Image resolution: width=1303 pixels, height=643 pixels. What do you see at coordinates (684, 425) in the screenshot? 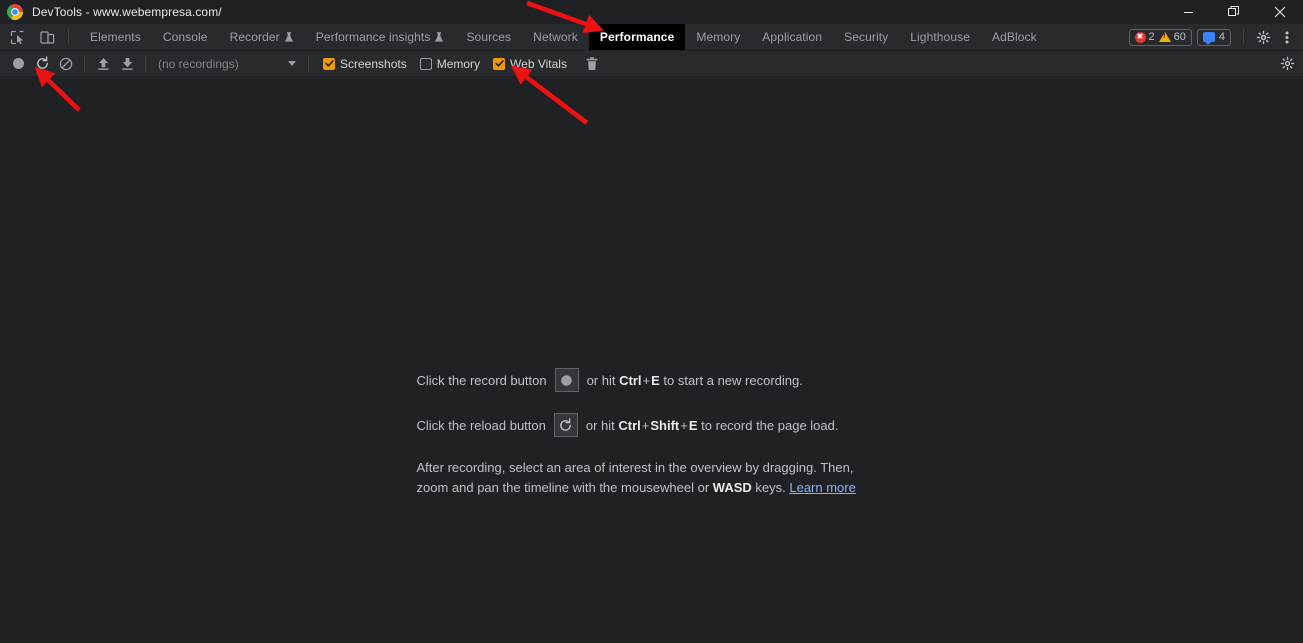
I see `reload-key-plus-2: +` at bounding box center [684, 425].